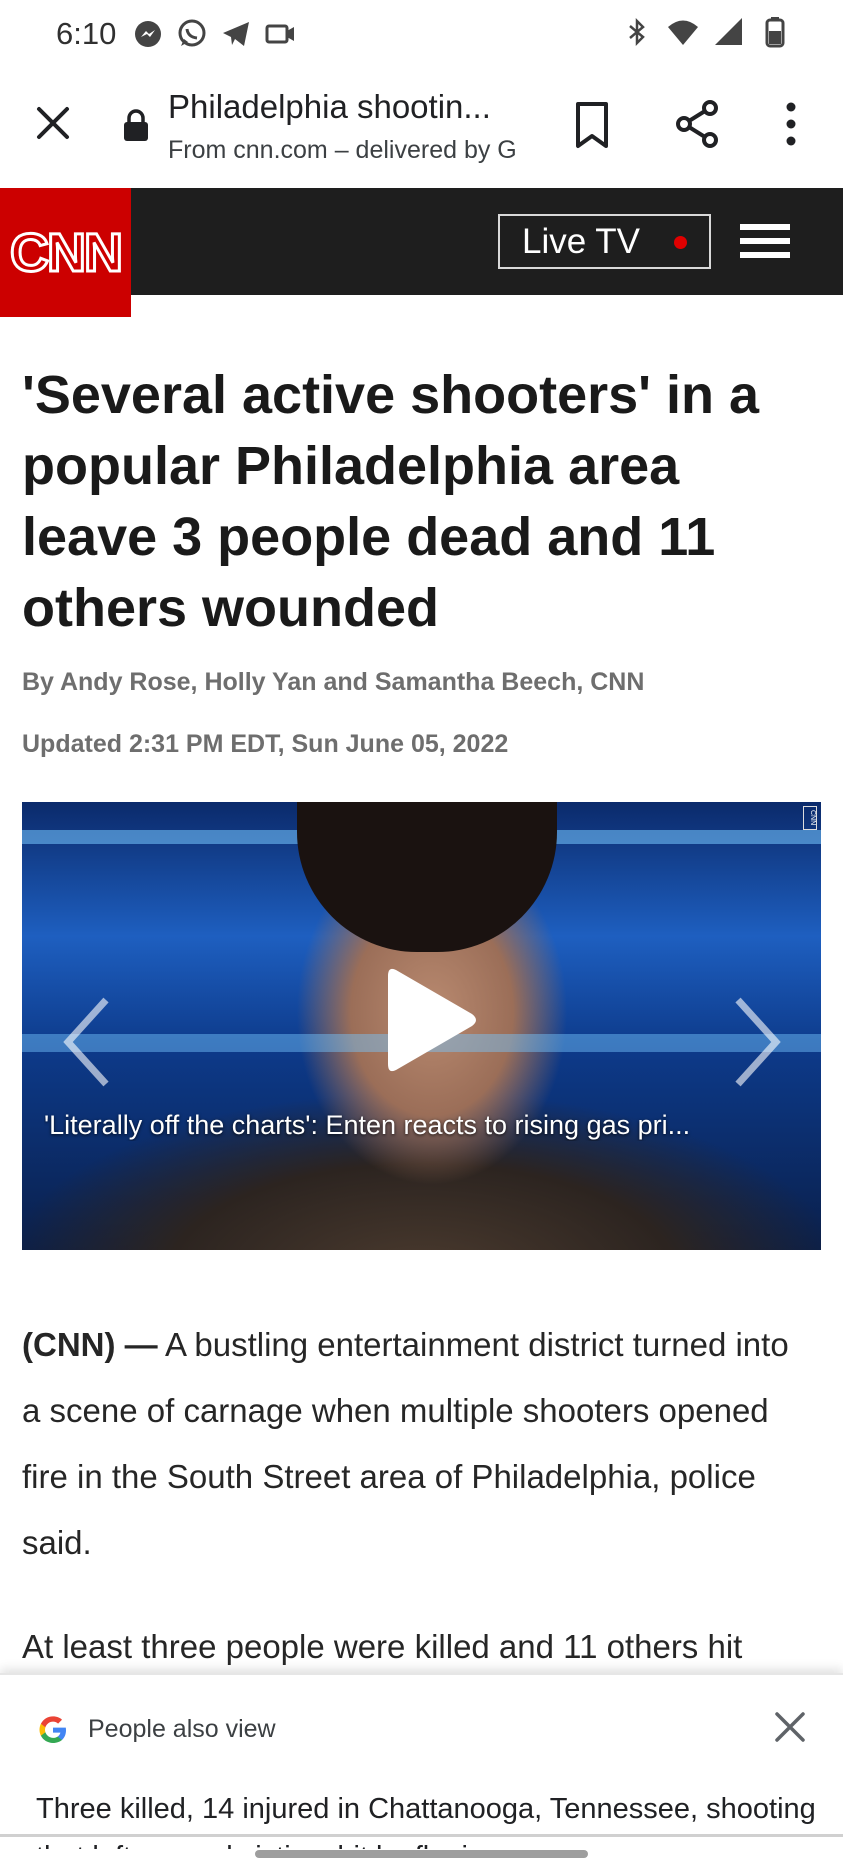  Describe the element at coordinates (680, 242) in the screenshot. I see `live-dot-icon` at that location.